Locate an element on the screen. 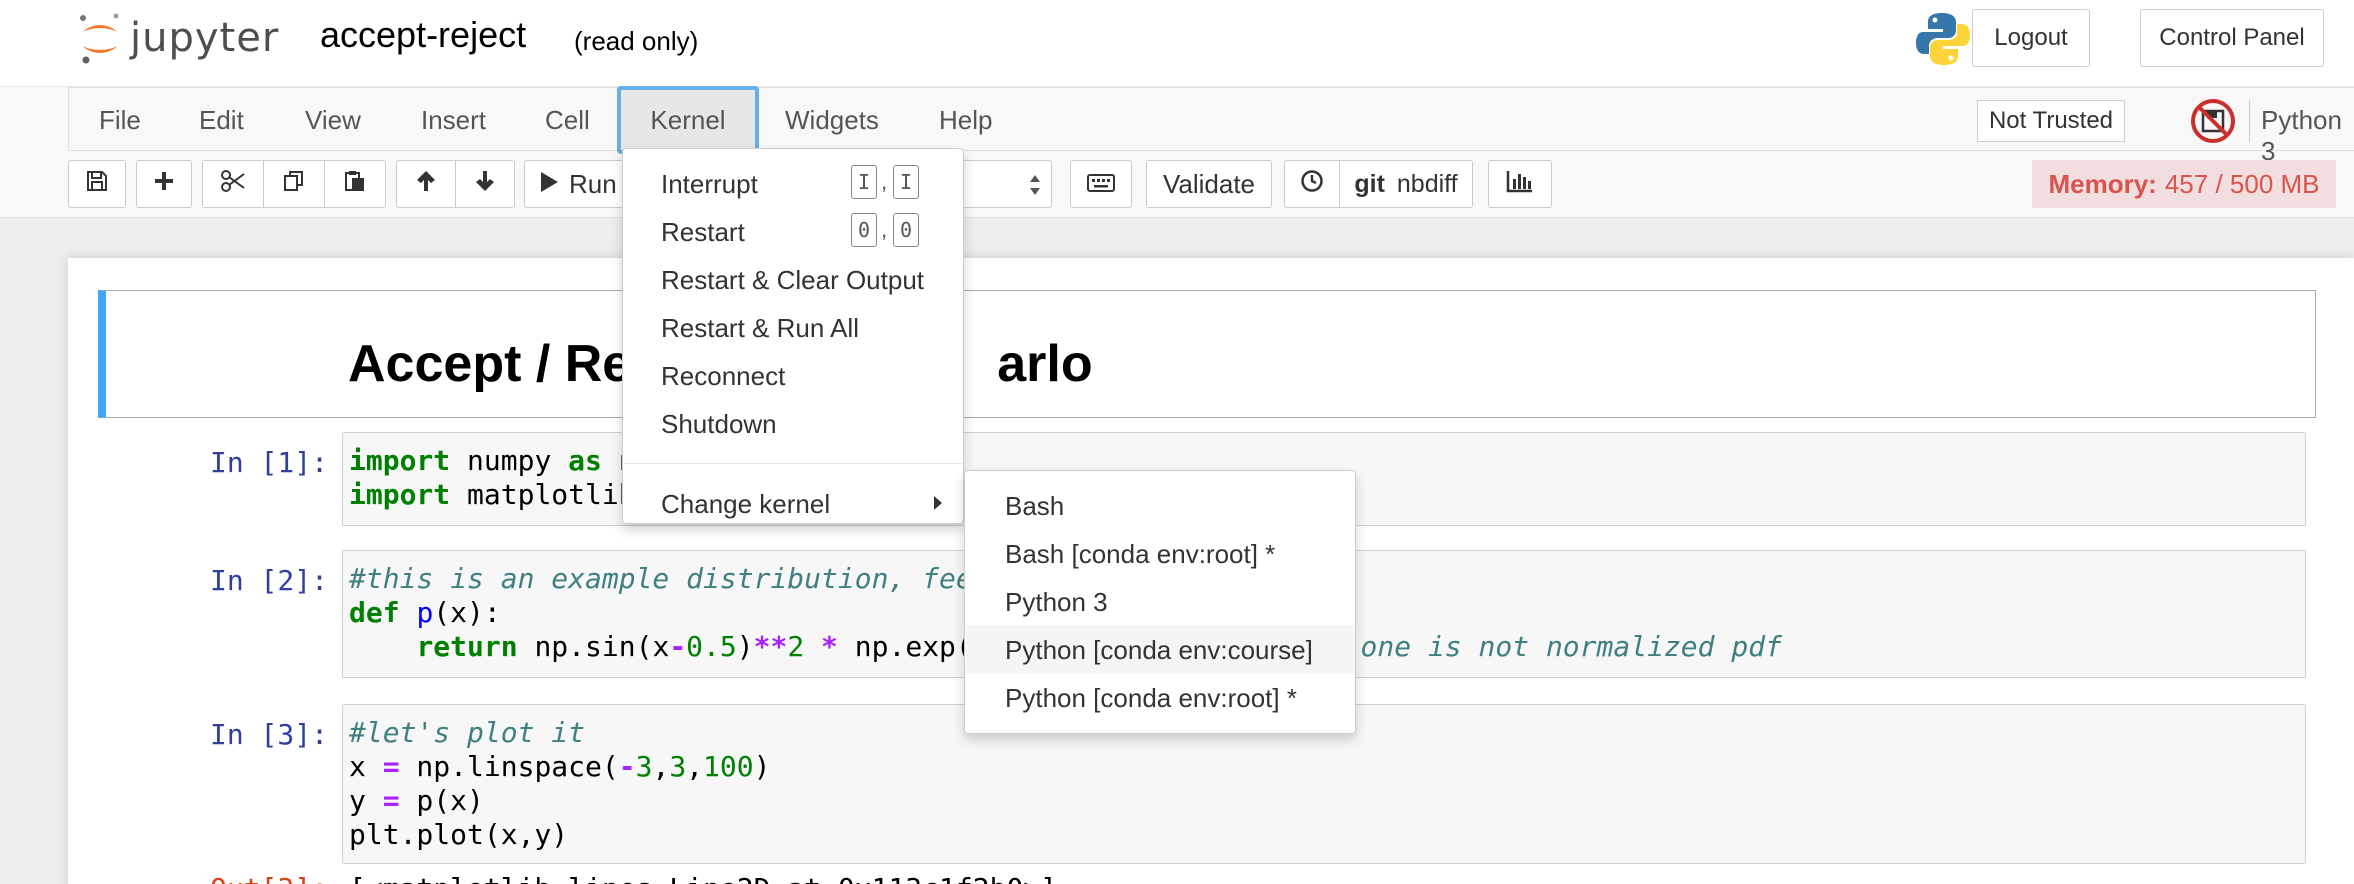  clock-icon is located at coordinates (1312, 184).